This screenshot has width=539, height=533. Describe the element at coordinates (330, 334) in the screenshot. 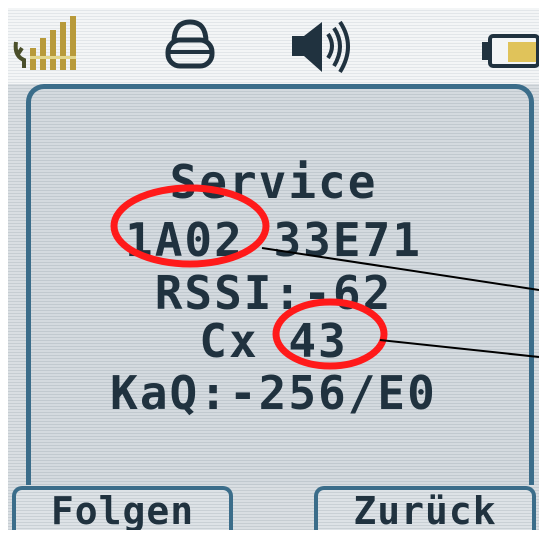

I see `highlight-circle-cx` at that location.